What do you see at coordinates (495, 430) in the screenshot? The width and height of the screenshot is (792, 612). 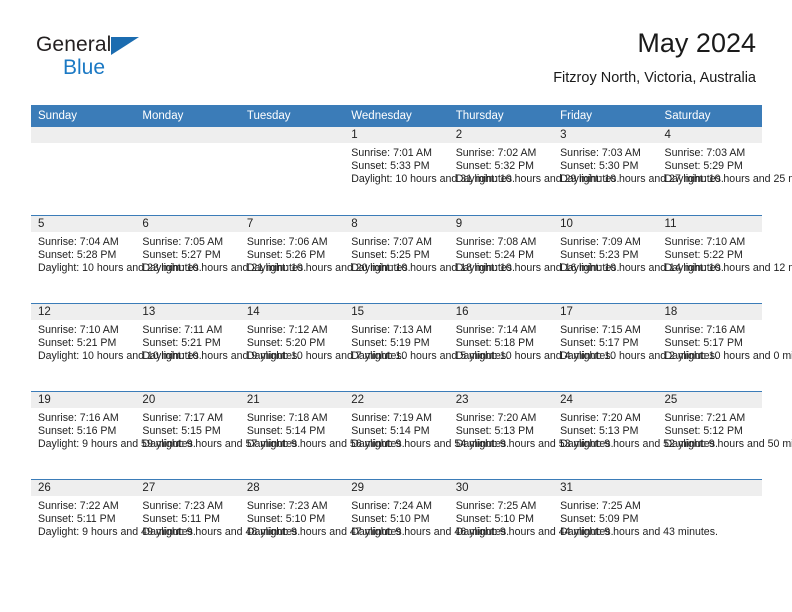 I see `sunset-text: Sunset: 5:13 PM` at bounding box center [495, 430].